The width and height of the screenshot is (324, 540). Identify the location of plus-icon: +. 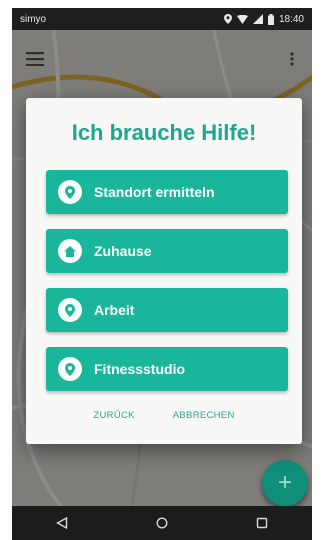
(284, 482).